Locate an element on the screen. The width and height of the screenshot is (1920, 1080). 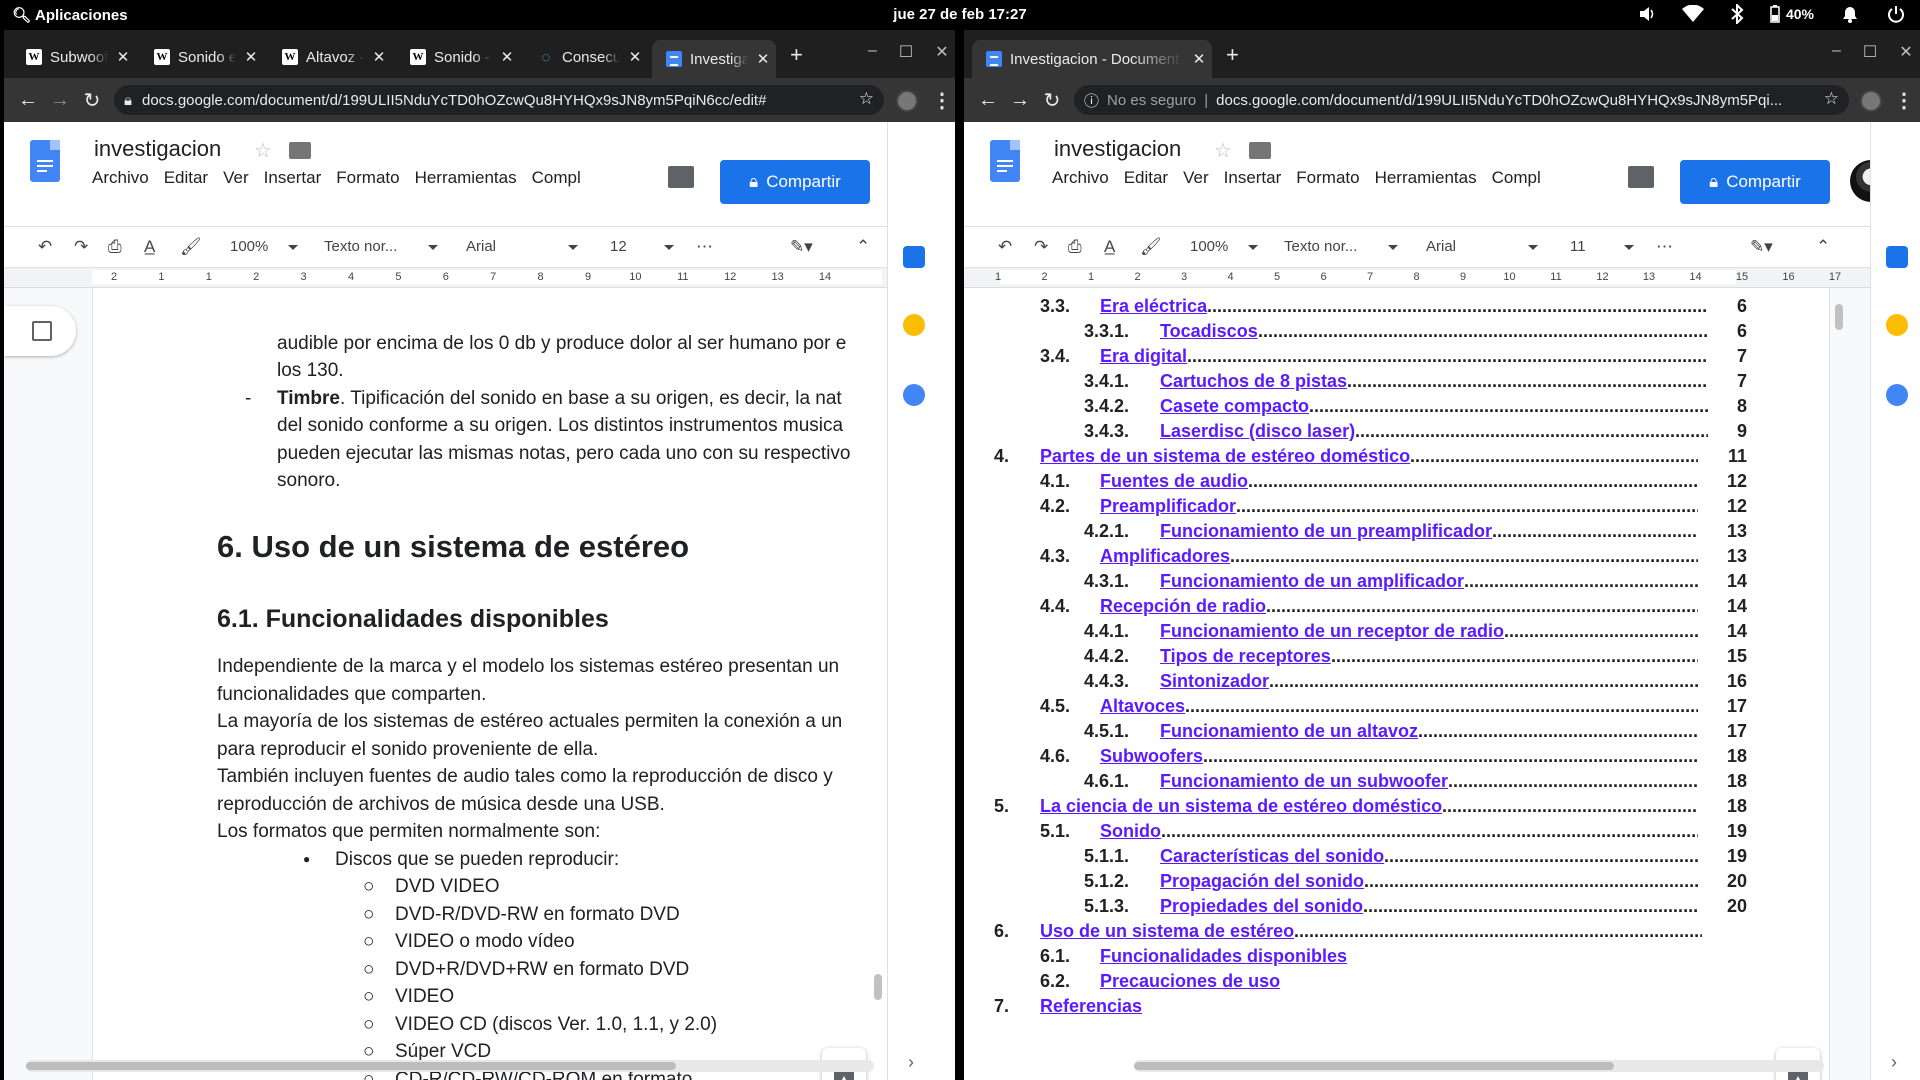
bookmark-star-icon: ☆ is located at coordinates (866, 99).